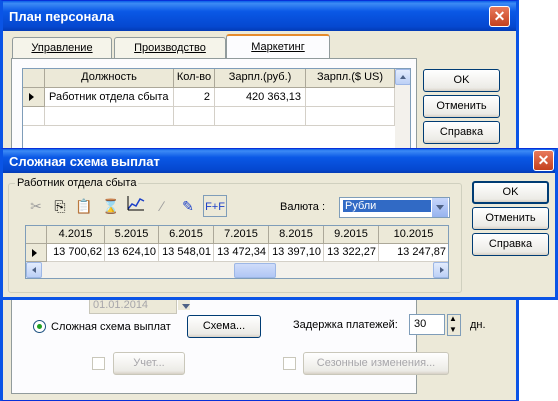  Describe the element at coordinates (279, 161) in the screenshot. I see `dialog-titlebar: Сложная схема выплат` at that location.